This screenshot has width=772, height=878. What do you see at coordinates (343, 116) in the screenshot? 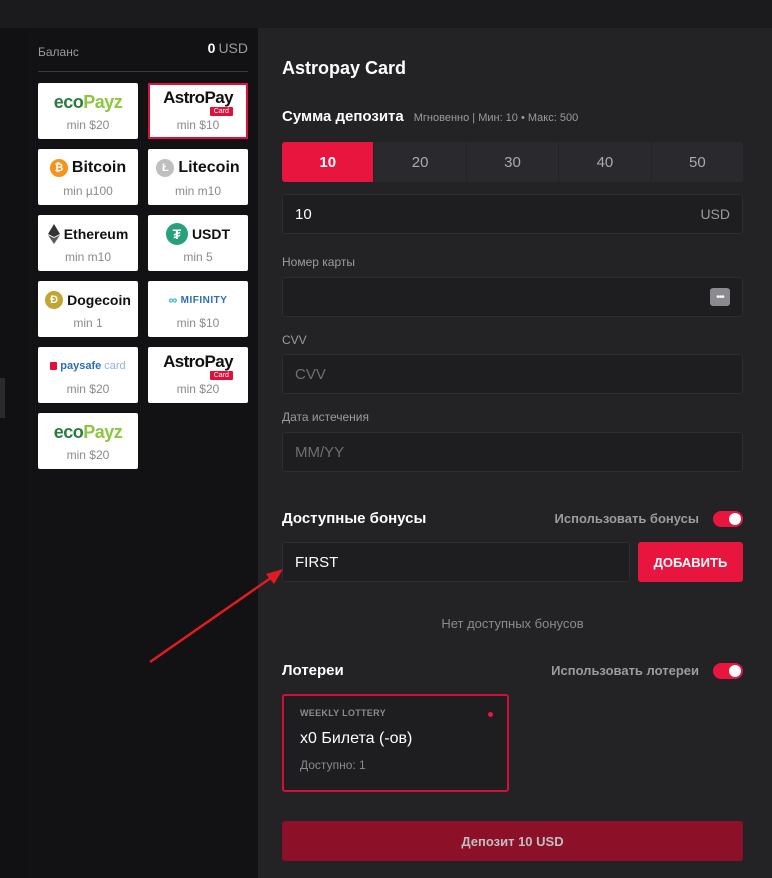
I see `amount-heading: Сумма депозита` at bounding box center [343, 116].